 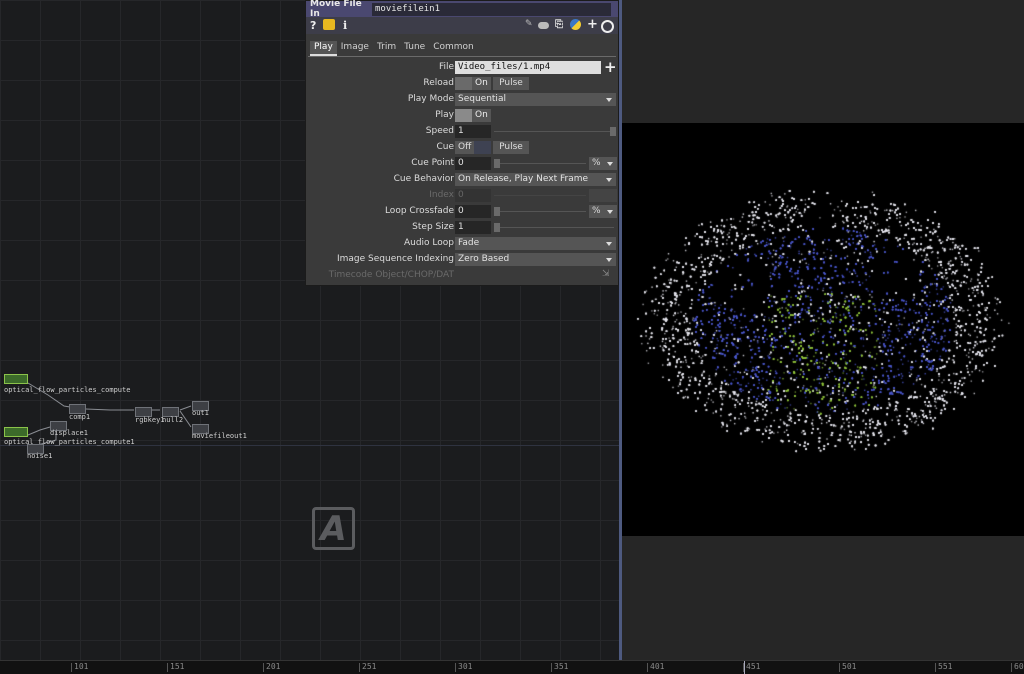 What do you see at coordinates (744, 667) in the screenshot?
I see `timeline-playhead` at bounding box center [744, 667].